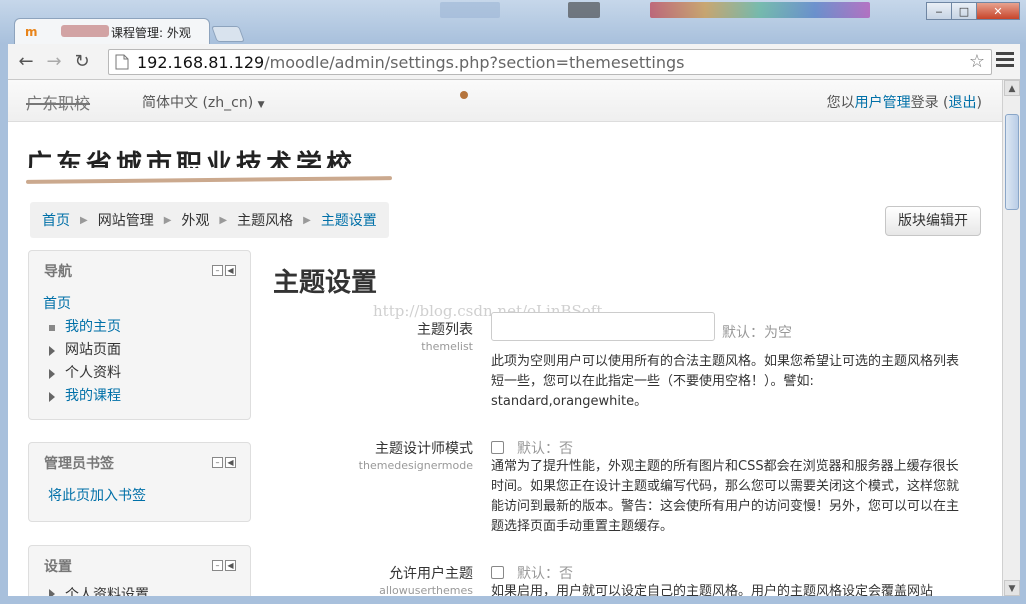  Describe the element at coordinates (505, 101) in the screenshot. I see `moodle-navbar: 广东职校 简体中文 (zh_cn) ▼ 您以用户管理登录 (退出)` at that location.